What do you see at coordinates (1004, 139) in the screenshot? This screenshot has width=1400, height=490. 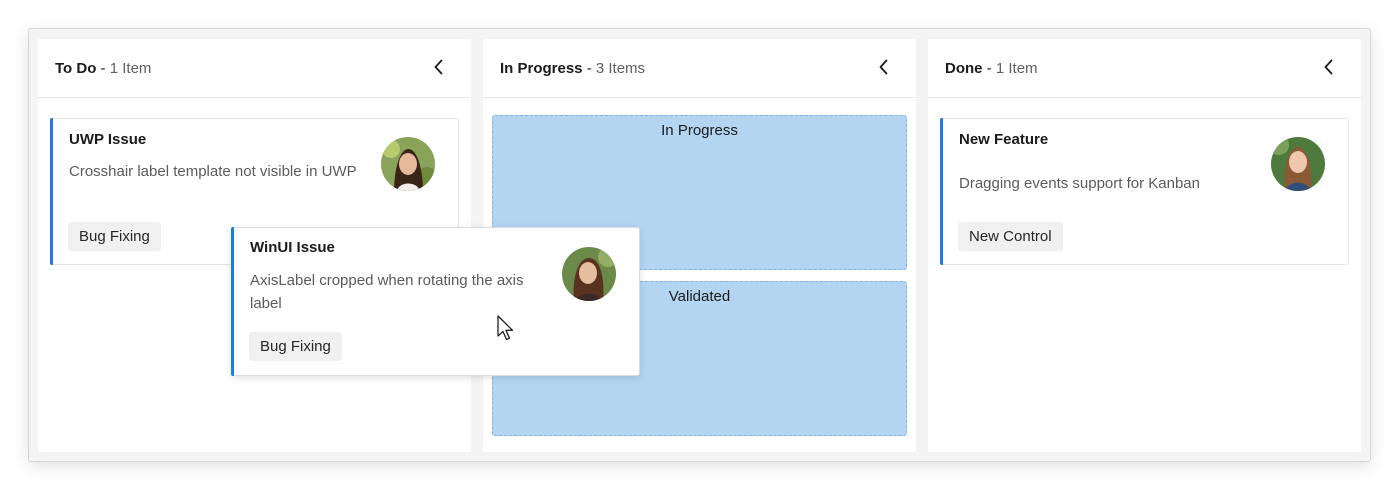 I see `card-title: New Feature` at bounding box center [1004, 139].